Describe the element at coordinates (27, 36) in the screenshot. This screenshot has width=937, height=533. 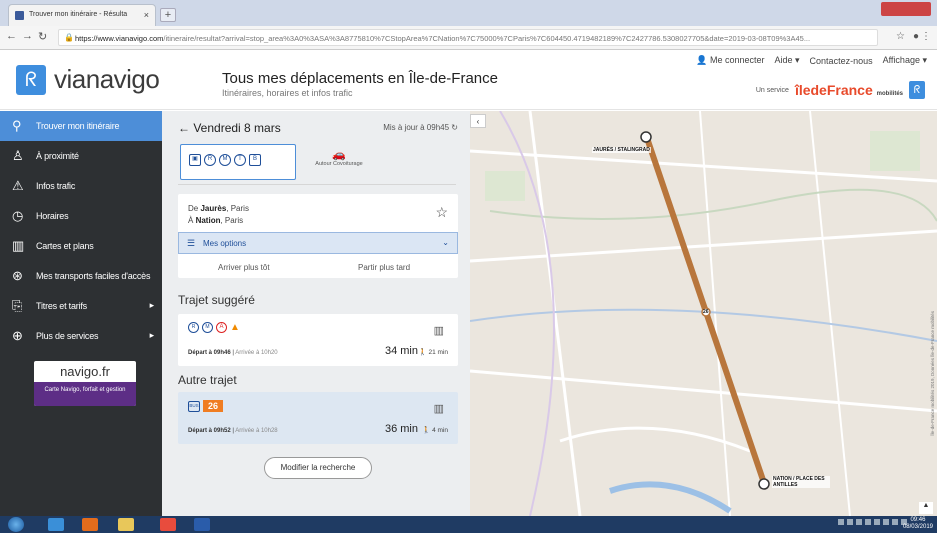
I see `forward-icon: →` at that location.